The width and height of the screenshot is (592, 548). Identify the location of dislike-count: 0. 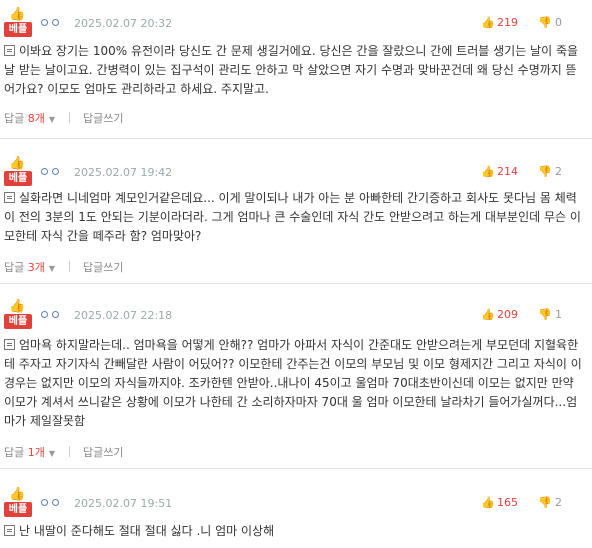
(558, 22).